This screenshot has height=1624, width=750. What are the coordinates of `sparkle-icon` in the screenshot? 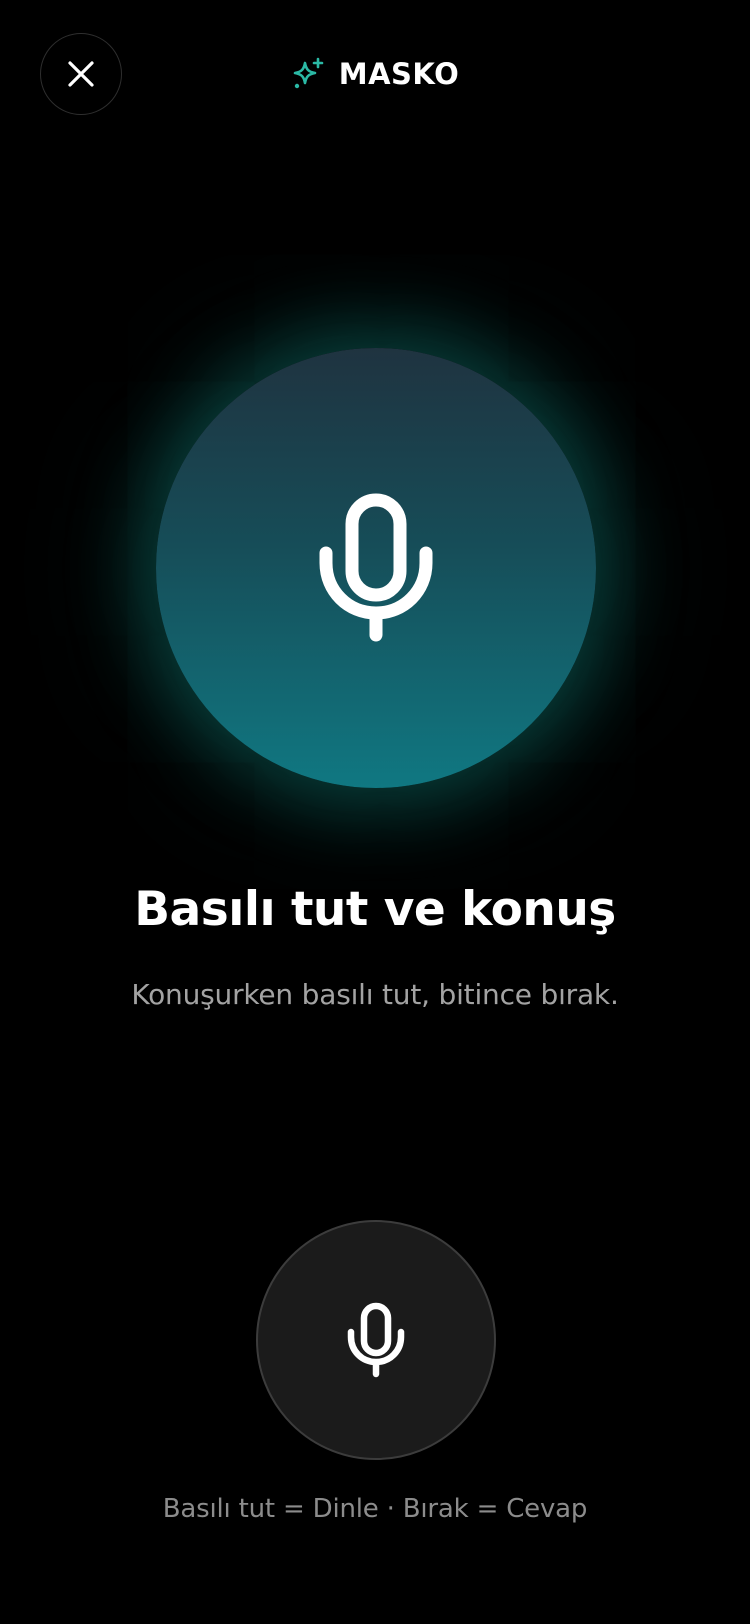 It's located at (308, 73).